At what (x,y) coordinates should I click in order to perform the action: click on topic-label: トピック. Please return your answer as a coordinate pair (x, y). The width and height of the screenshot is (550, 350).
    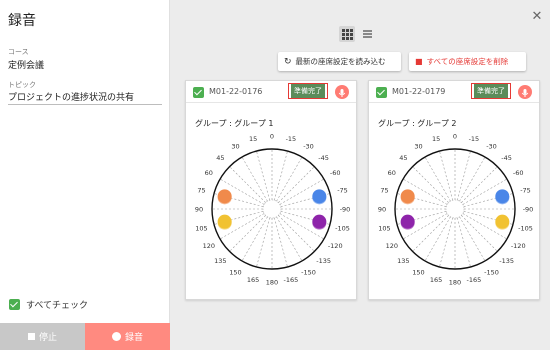
    Looking at the image, I should click on (22, 85).